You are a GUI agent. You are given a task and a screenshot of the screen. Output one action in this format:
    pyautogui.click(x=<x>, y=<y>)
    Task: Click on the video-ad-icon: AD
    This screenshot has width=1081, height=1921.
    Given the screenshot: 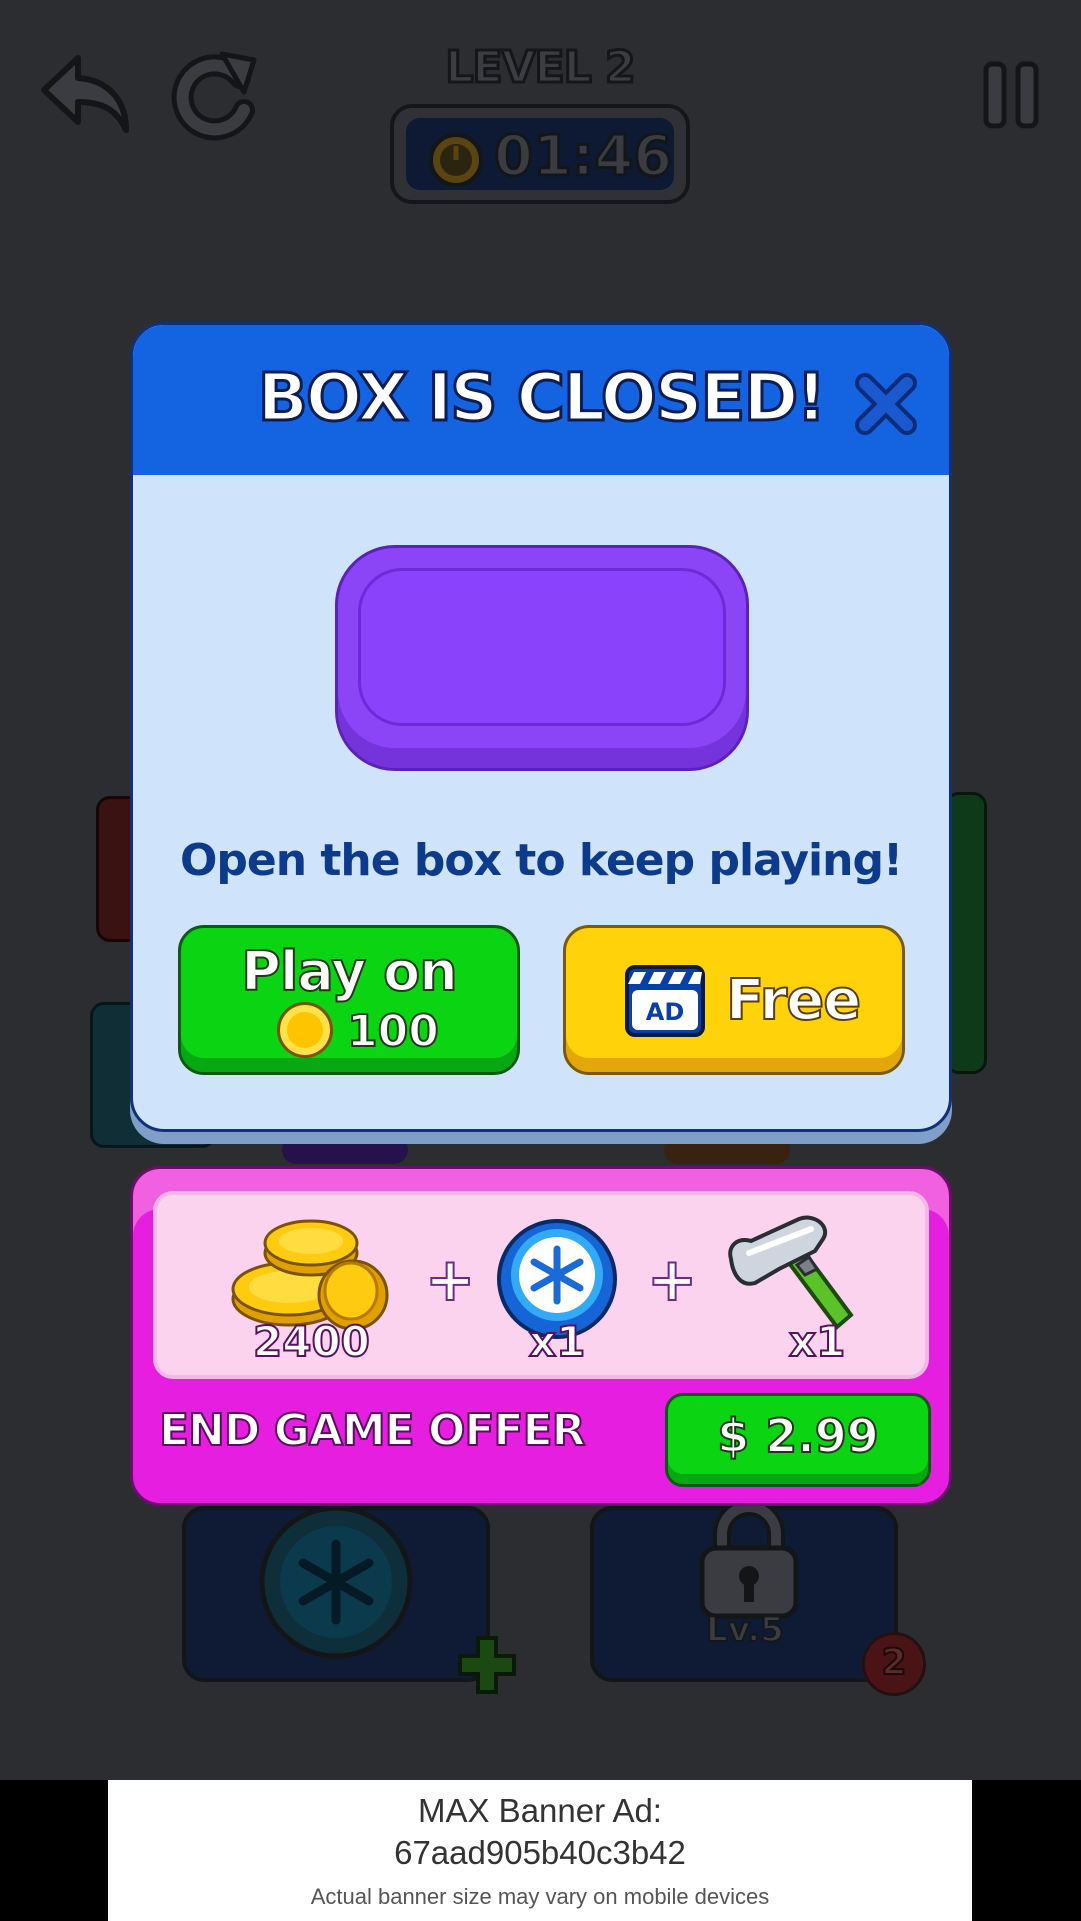 What is the action you would take?
    pyautogui.click(x=665, y=1001)
    